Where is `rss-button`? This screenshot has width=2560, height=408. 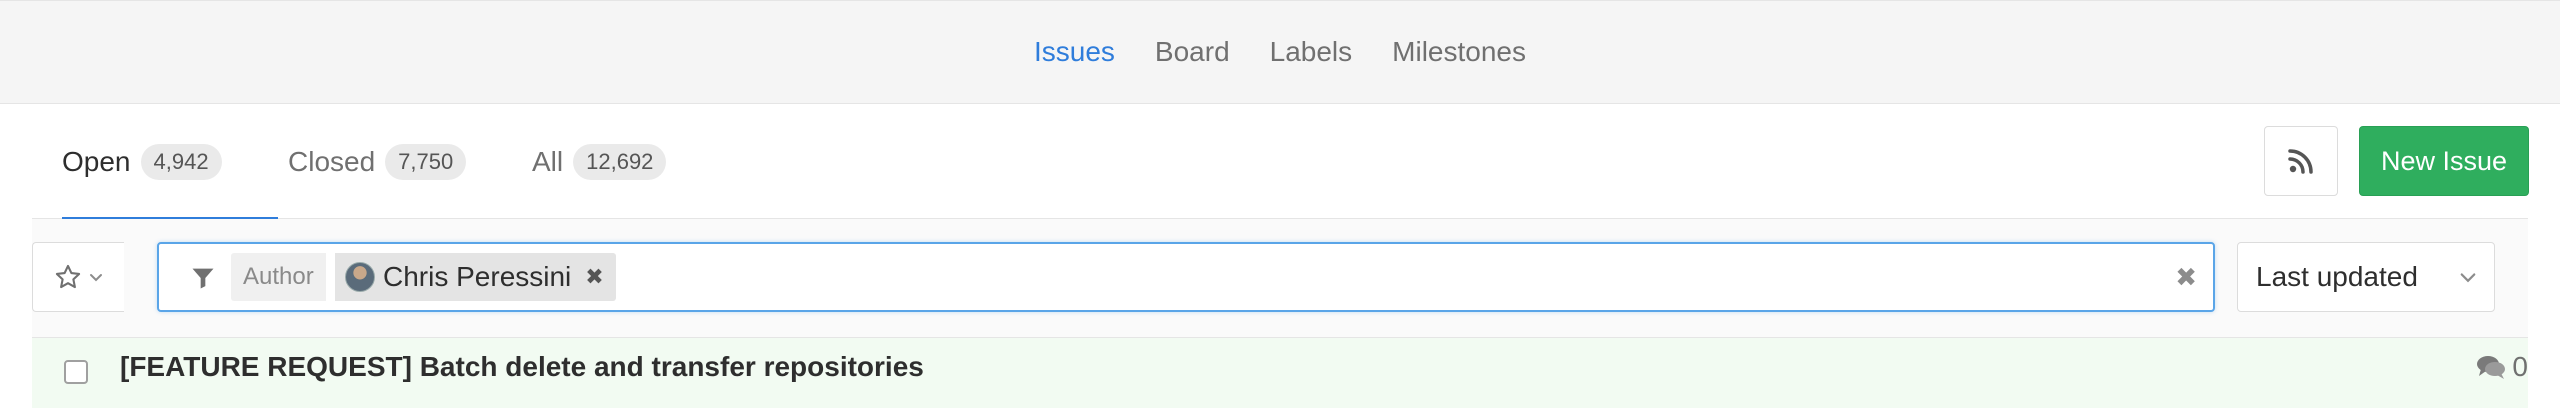 rss-button is located at coordinates (2301, 161).